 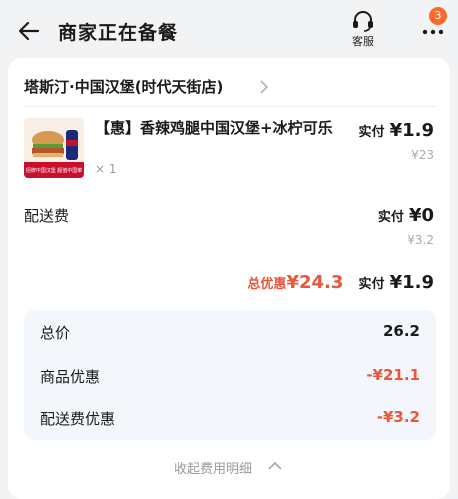 I want to click on detail-label: 总价, so click(x=55, y=333).